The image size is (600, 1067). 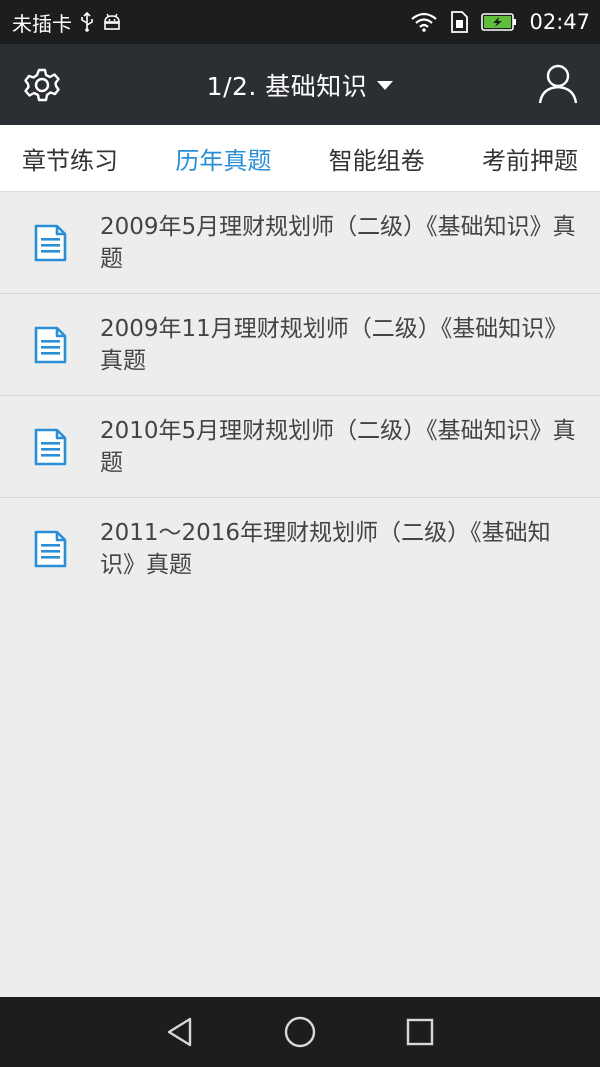 I want to click on status-left: 未插卡, so click(x=67, y=22).